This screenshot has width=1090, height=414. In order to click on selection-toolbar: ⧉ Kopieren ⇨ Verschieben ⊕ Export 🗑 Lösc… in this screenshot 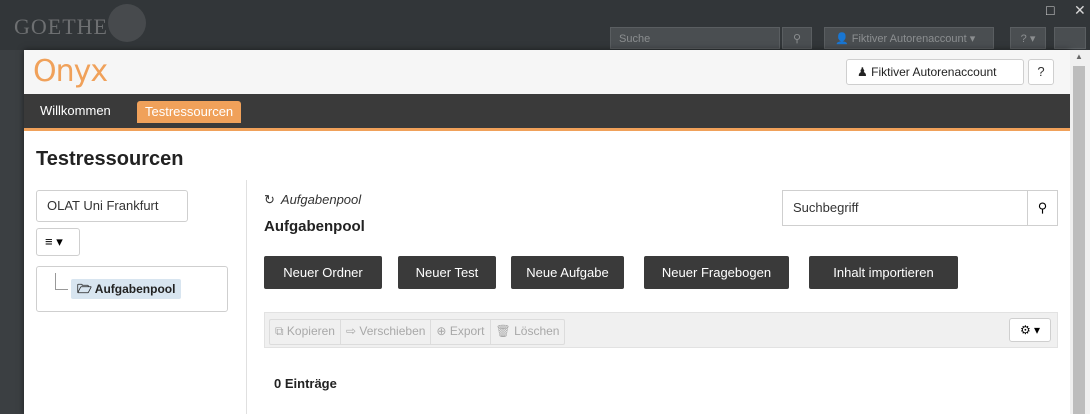, I will do `click(661, 330)`.